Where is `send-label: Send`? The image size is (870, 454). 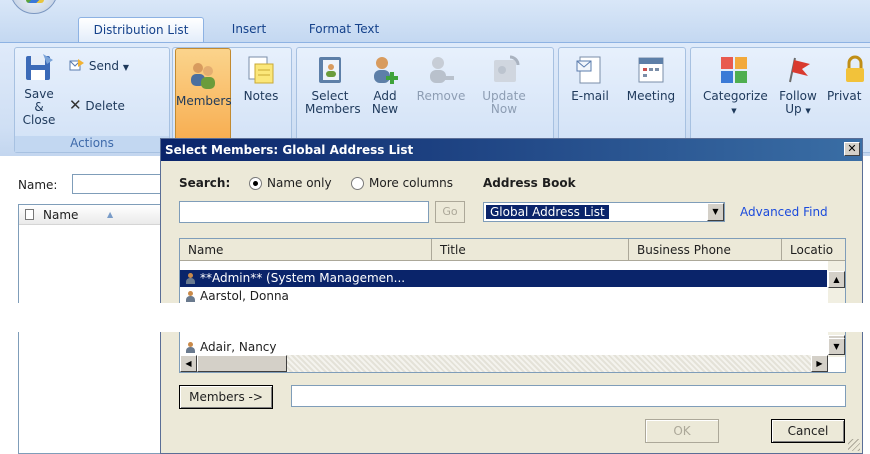 send-label: Send is located at coordinates (104, 66).